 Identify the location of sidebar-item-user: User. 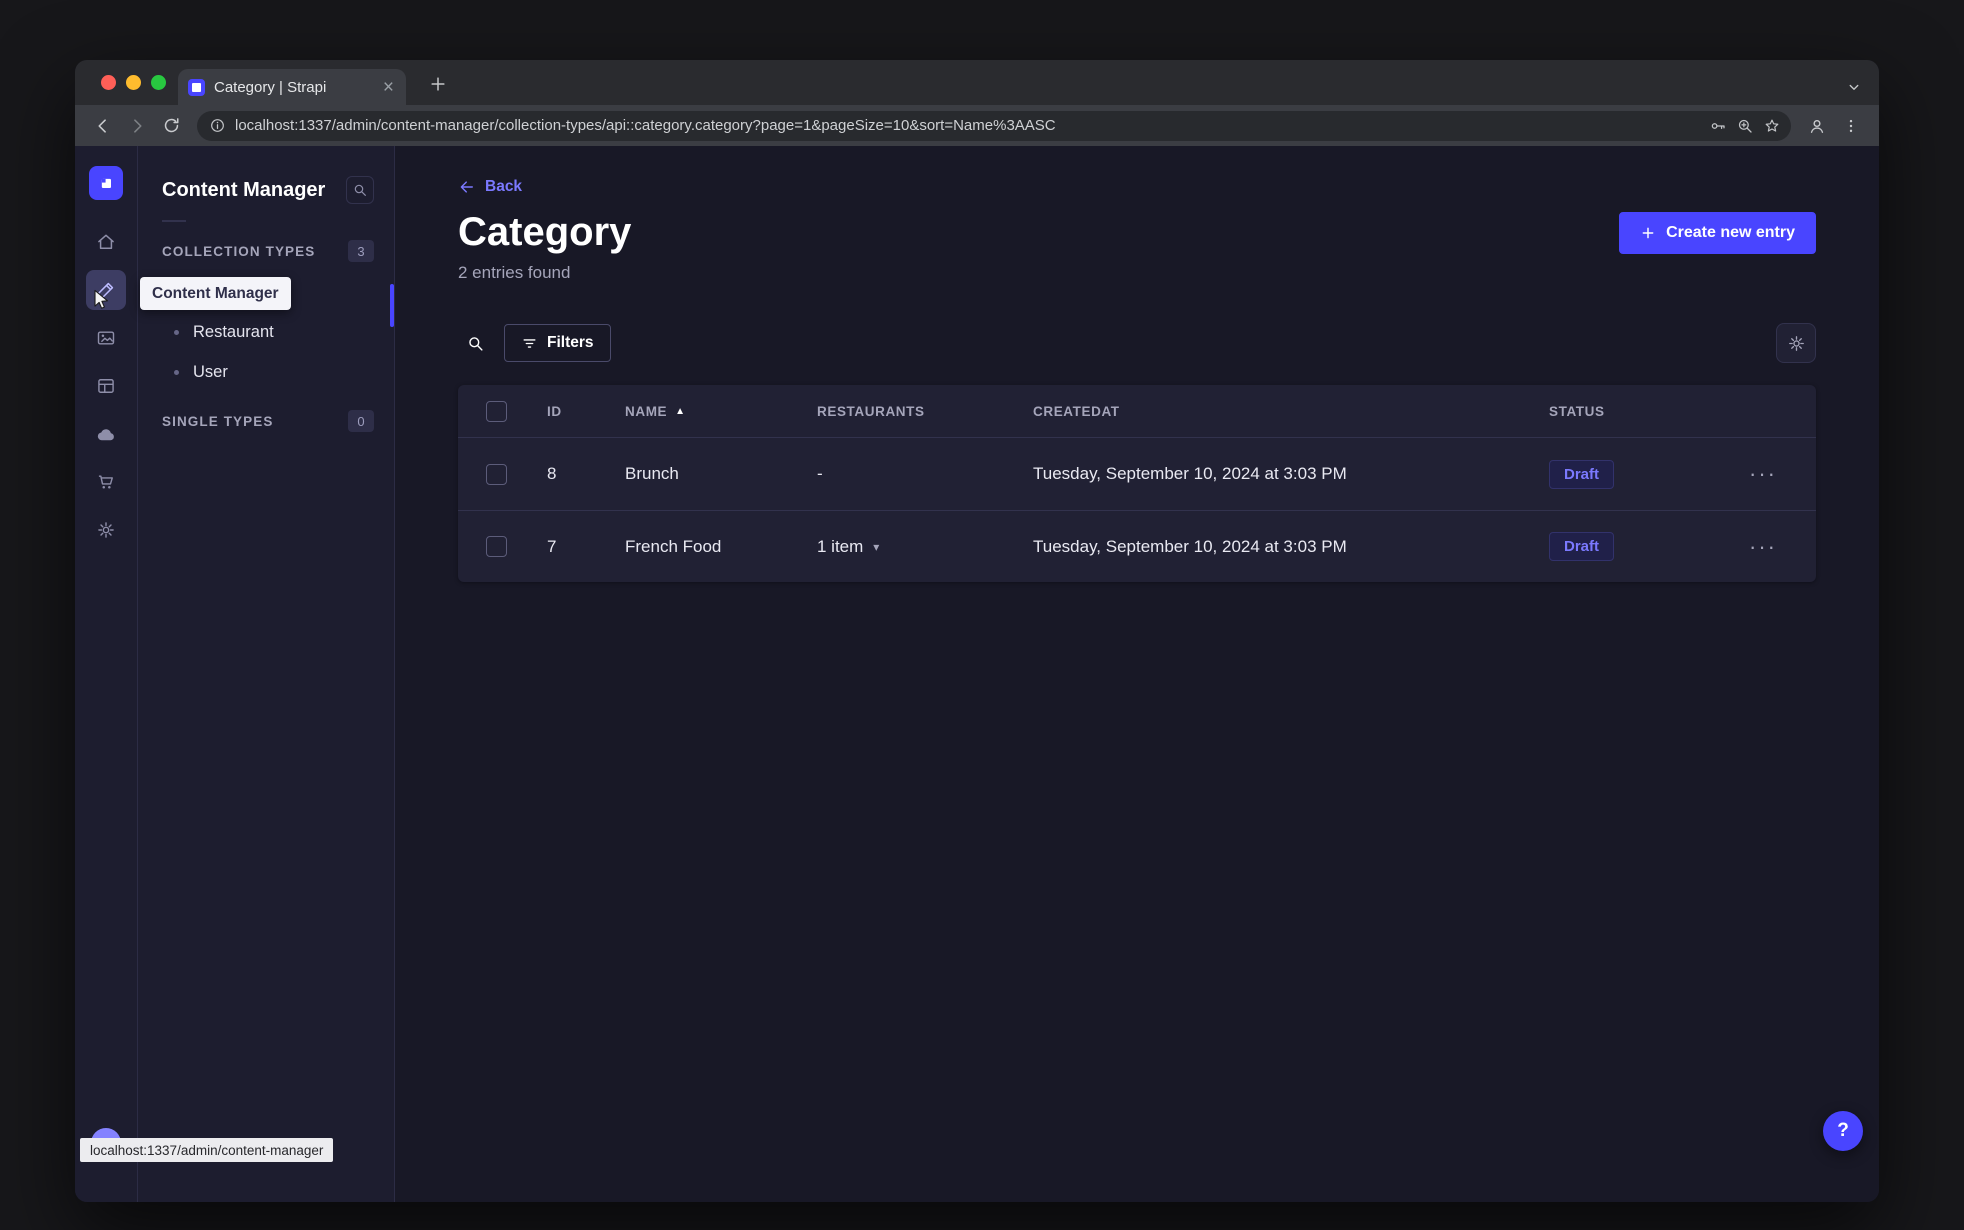
(266, 372).